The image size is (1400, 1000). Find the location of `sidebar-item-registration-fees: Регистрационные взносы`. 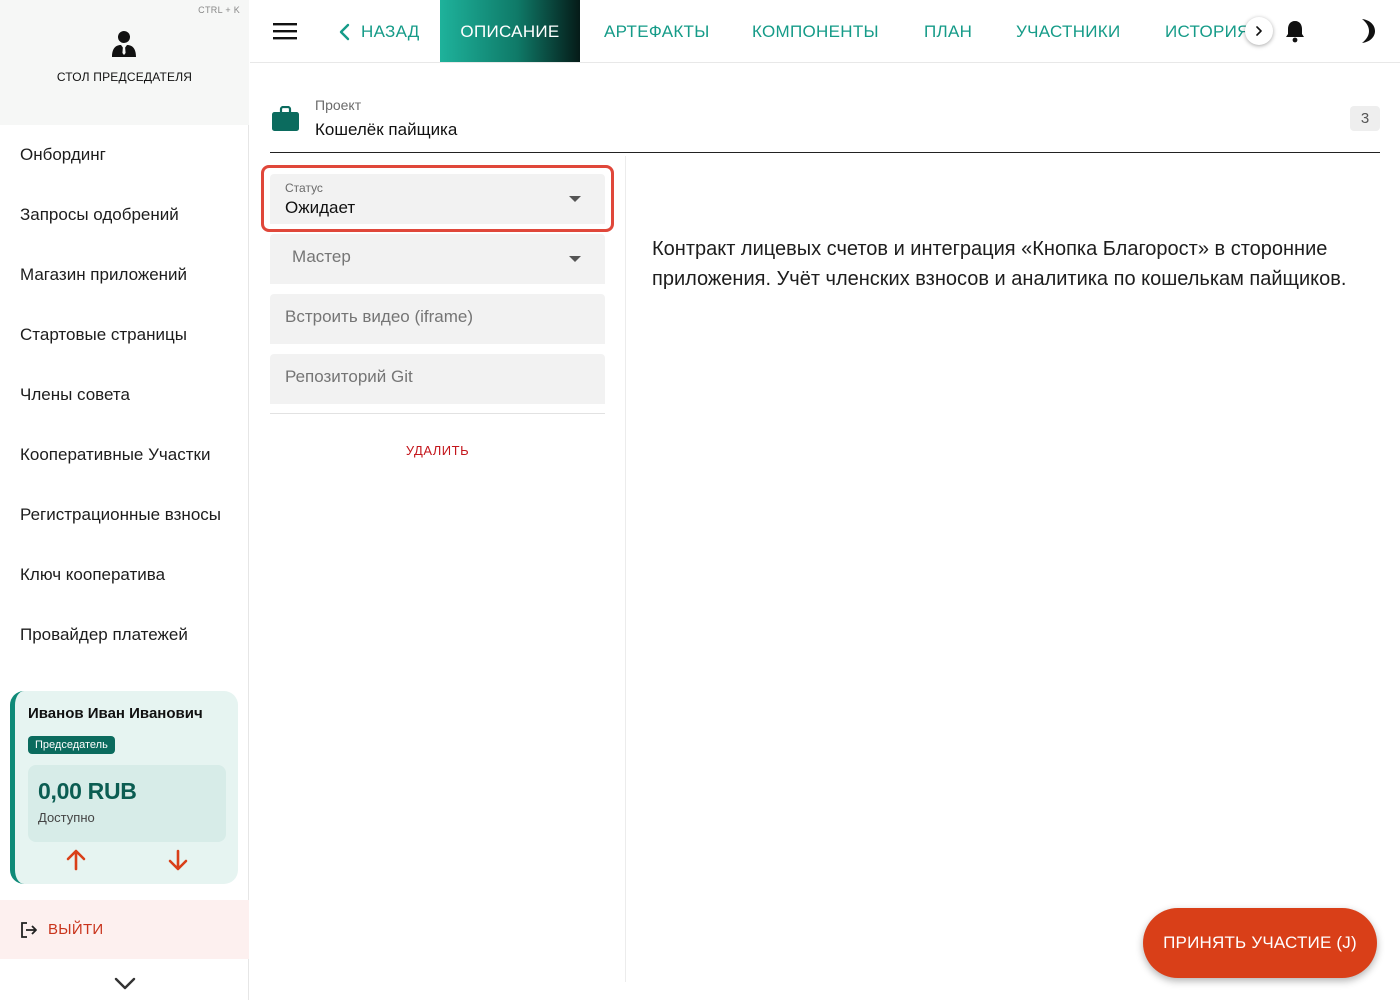

sidebar-item-registration-fees: Регистрационные взносы is located at coordinates (120, 515).